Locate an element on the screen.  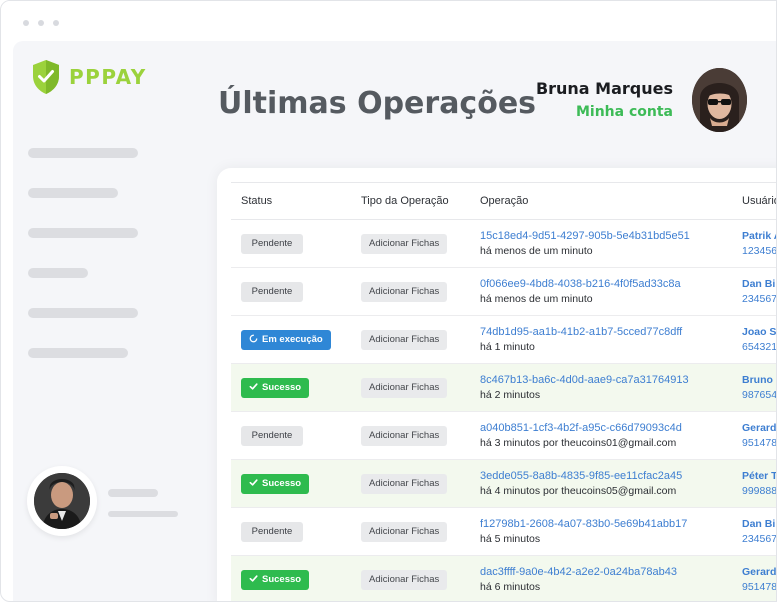
user-number: 987654 is located at coordinates (759, 395).